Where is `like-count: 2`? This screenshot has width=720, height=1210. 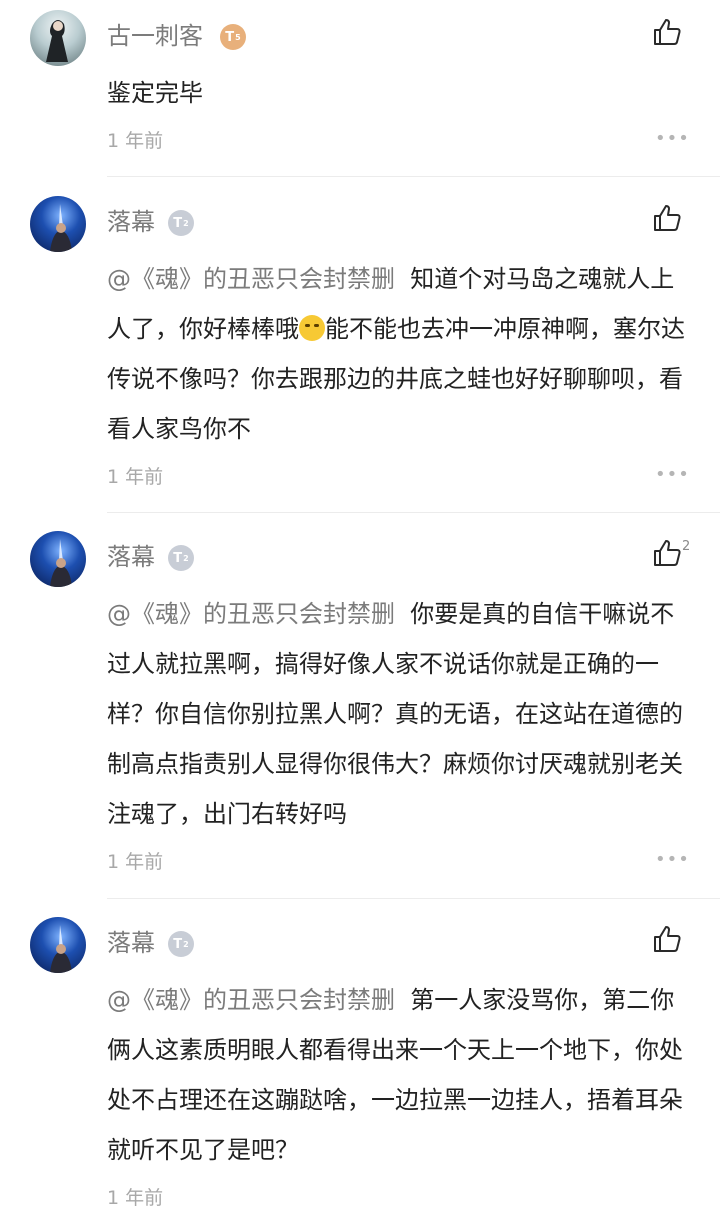 like-count: 2 is located at coordinates (686, 546).